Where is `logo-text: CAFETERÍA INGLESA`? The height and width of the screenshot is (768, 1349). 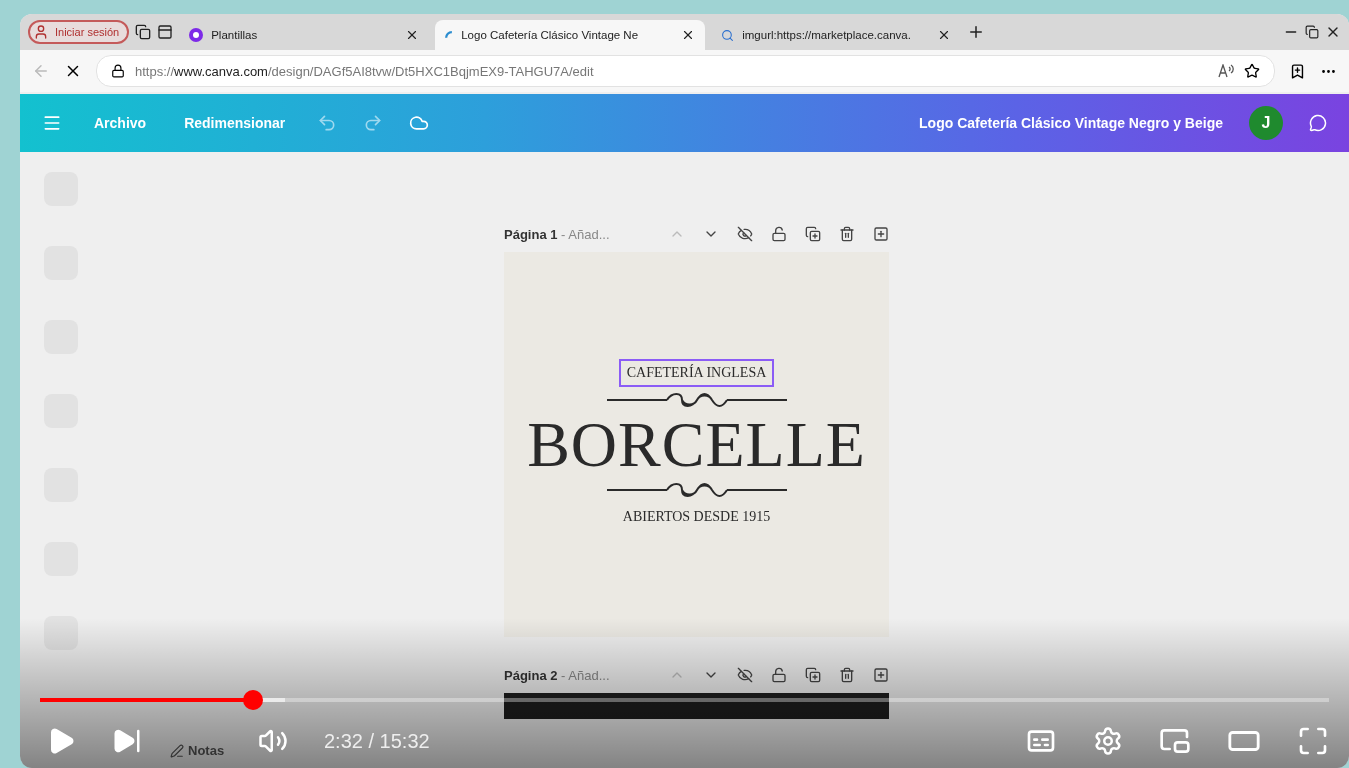
logo-text: CAFETERÍA INGLESA is located at coordinates (696, 372).